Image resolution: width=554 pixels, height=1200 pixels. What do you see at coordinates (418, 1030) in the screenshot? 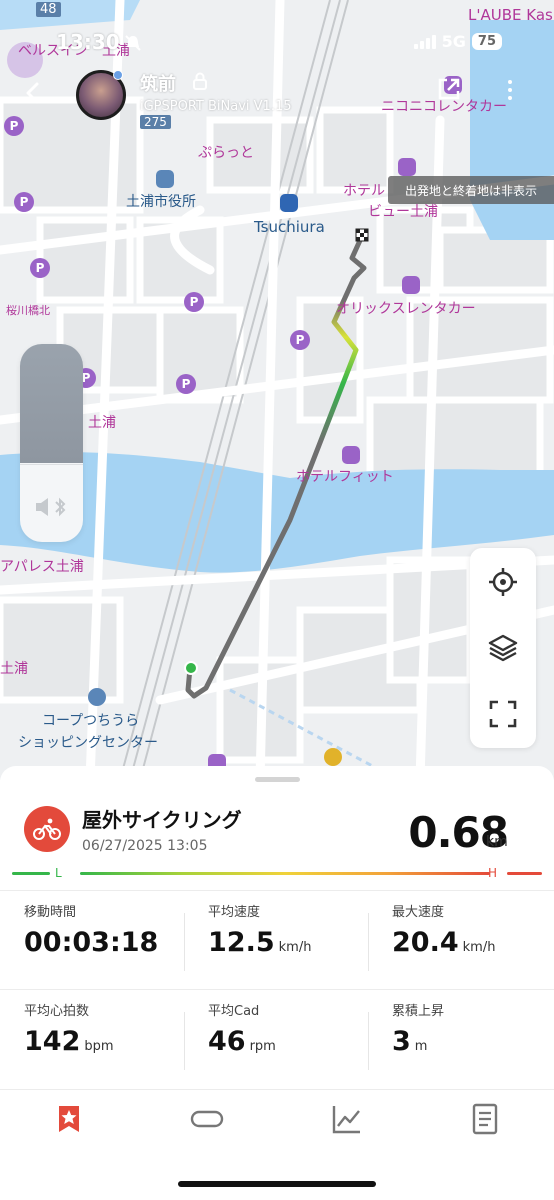
I see `stat-elevation-gain: 累積上昇 3m` at bounding box center [418, 1030].